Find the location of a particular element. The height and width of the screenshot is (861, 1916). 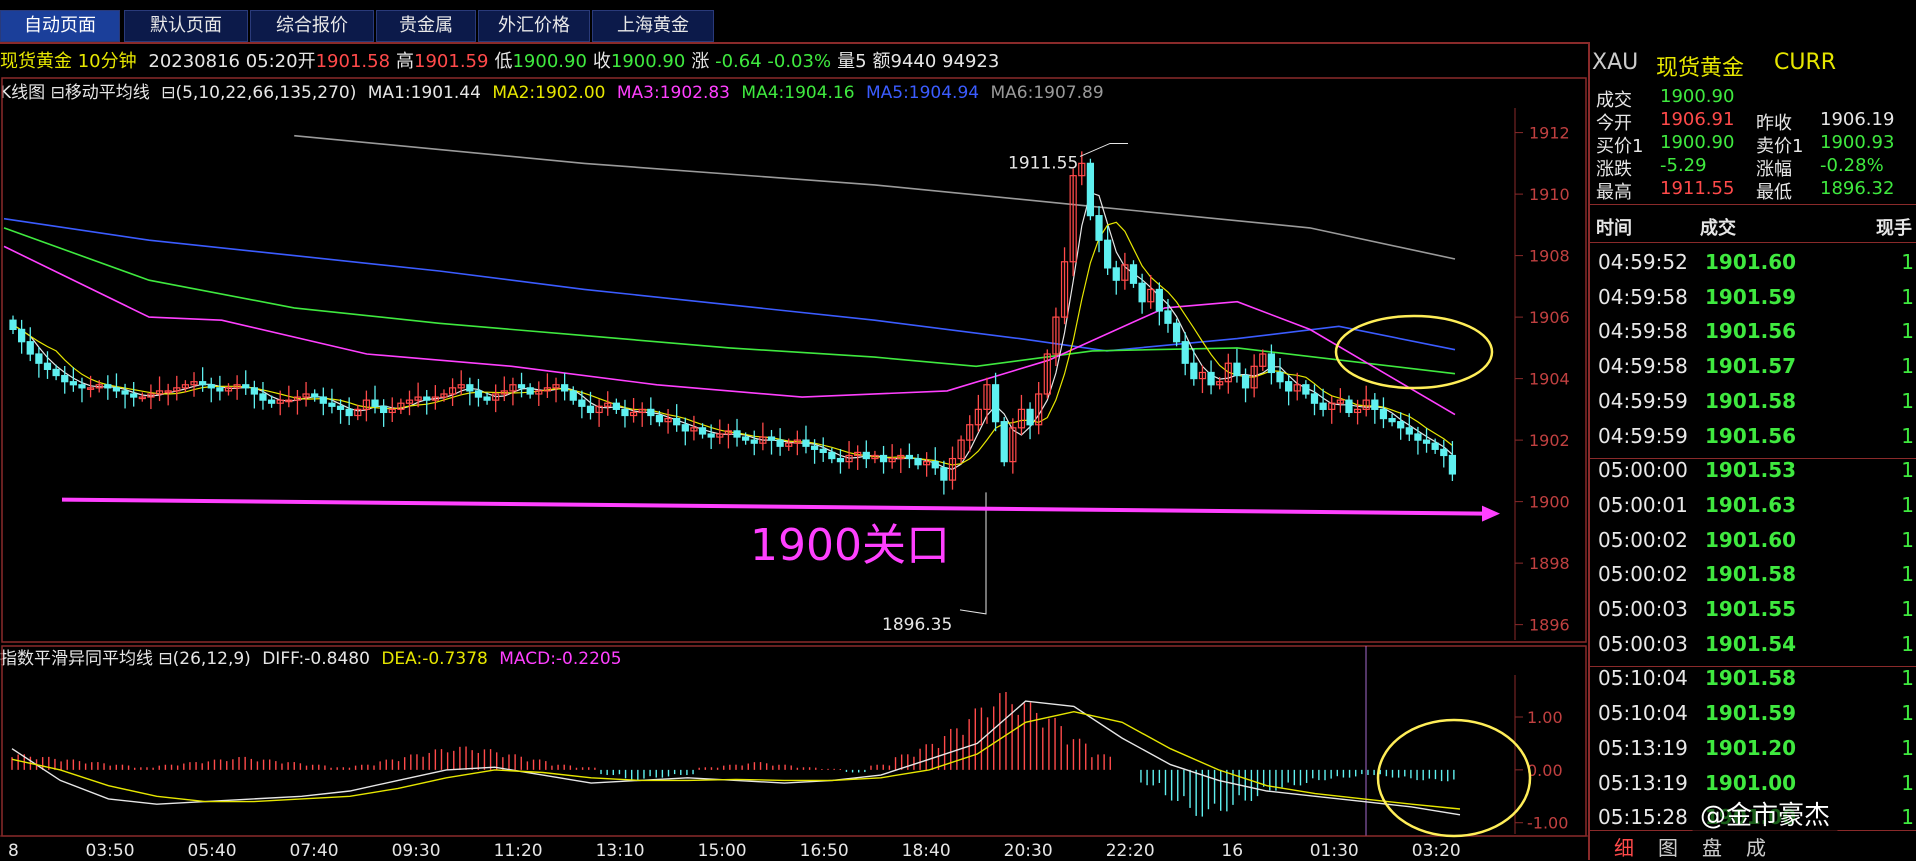

ma-dropdown-icon: ⊟ is located at coordinates (58, 93).